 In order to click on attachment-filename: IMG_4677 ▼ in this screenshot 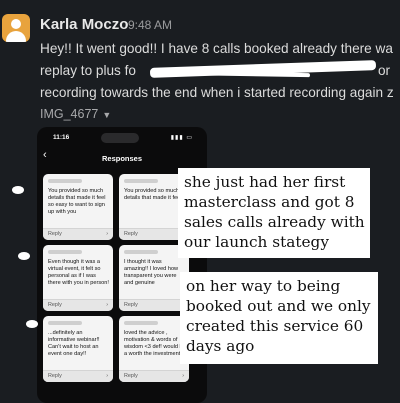, I will do `click(75, 114)`.